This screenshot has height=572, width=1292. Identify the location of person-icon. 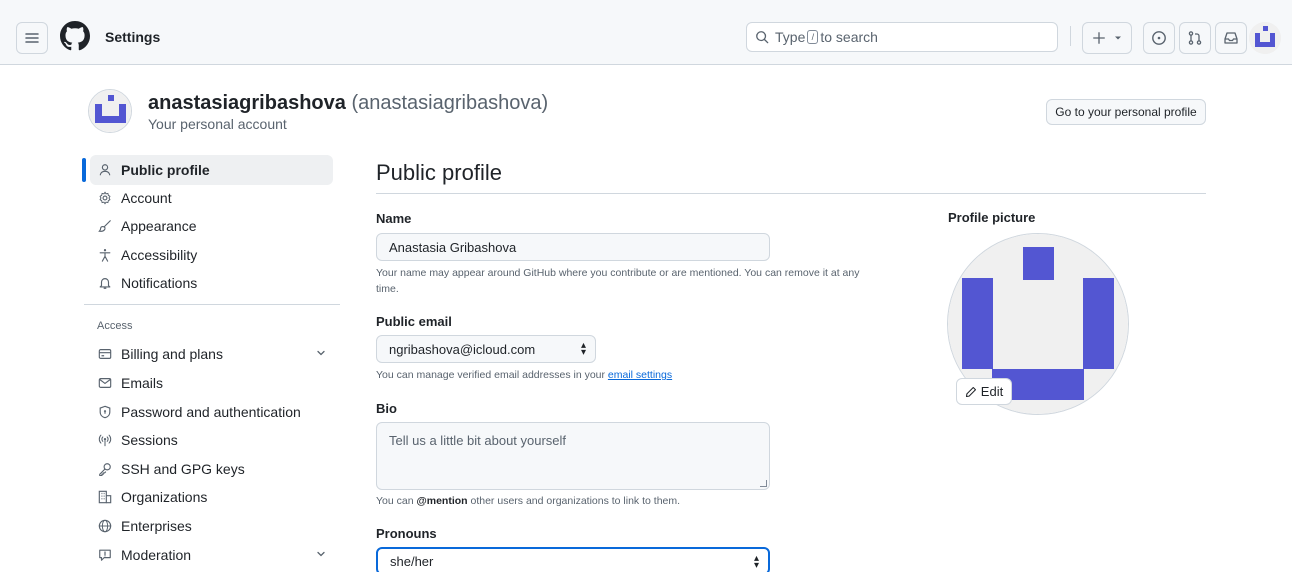
(105, 170).